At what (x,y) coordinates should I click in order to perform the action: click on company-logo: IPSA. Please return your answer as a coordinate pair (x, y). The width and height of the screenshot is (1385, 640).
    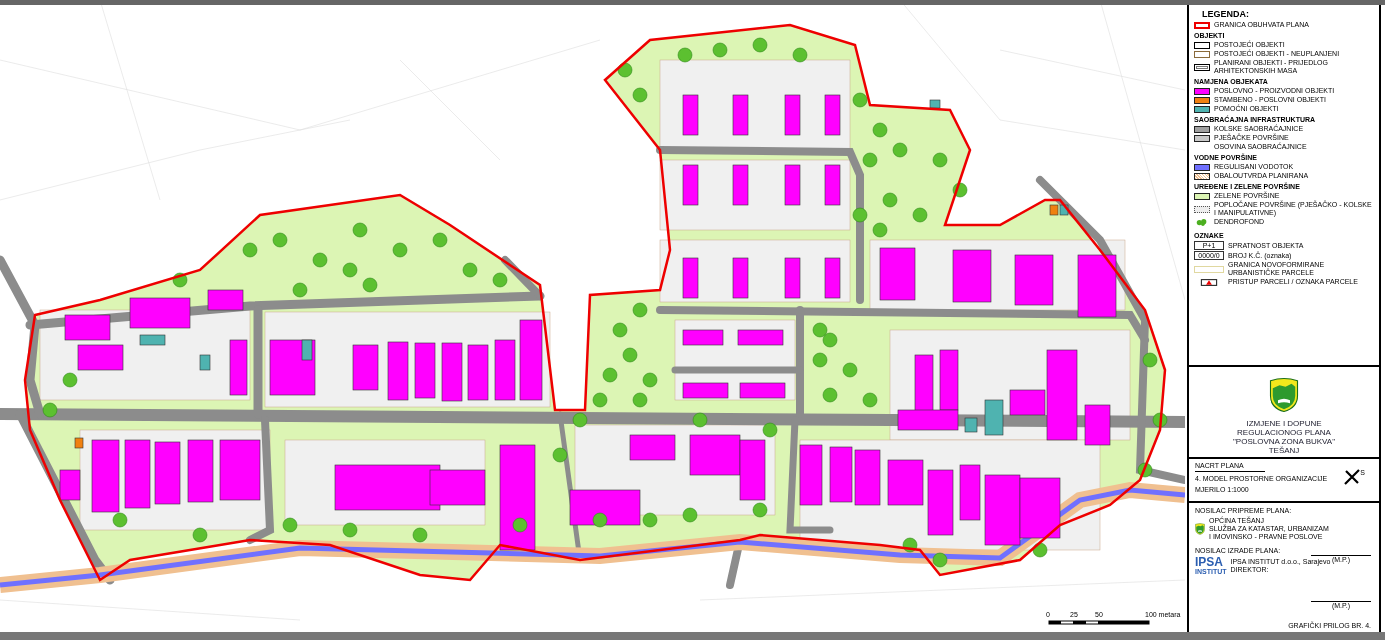
    Looking at the image, I should click on (1209, 562).